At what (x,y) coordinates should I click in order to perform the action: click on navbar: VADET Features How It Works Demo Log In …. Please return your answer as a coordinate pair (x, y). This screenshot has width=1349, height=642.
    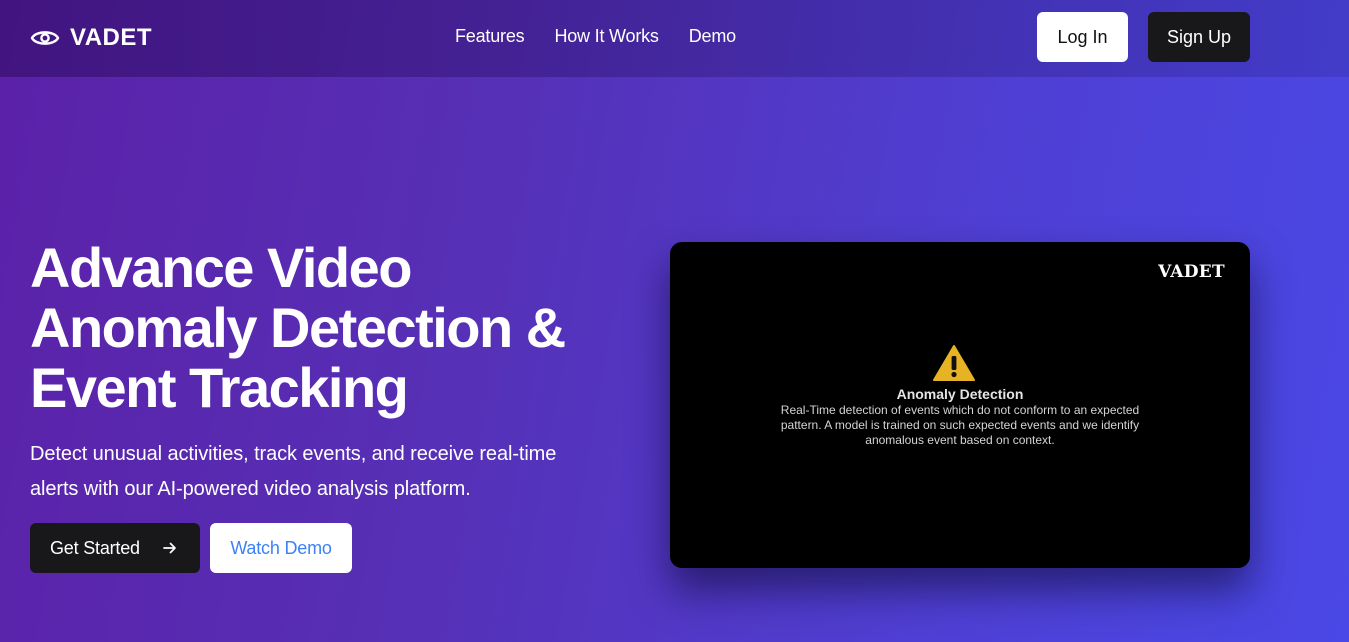
    Looking at the image, I should click on (674, 38).